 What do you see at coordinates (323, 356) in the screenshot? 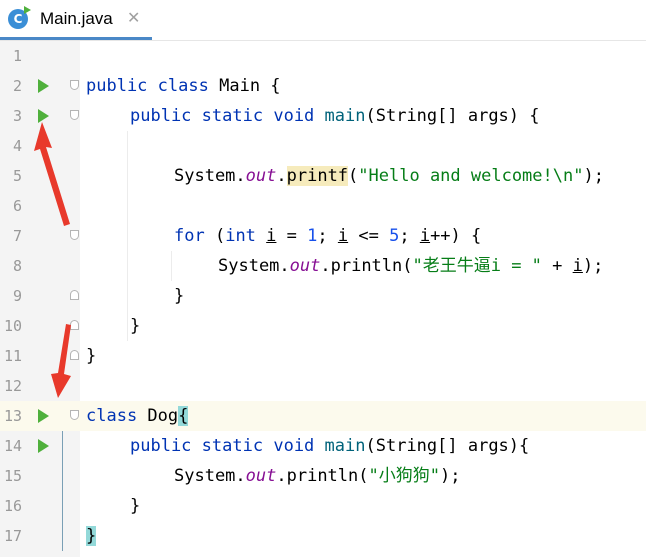
I see `code-line-11: 11 }` at bounding box center [323, 356].